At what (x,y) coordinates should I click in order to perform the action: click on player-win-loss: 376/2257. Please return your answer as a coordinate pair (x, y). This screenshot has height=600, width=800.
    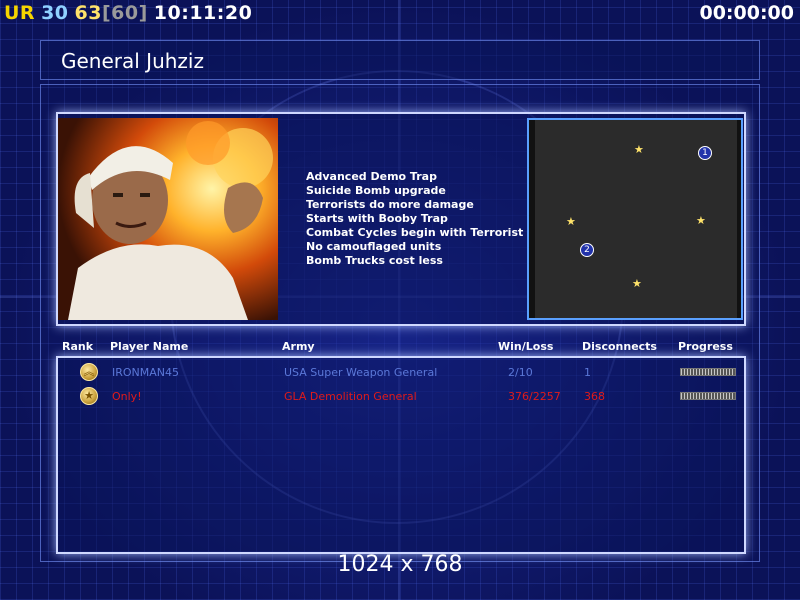
    Looking at the image, I should click on (534, 396).